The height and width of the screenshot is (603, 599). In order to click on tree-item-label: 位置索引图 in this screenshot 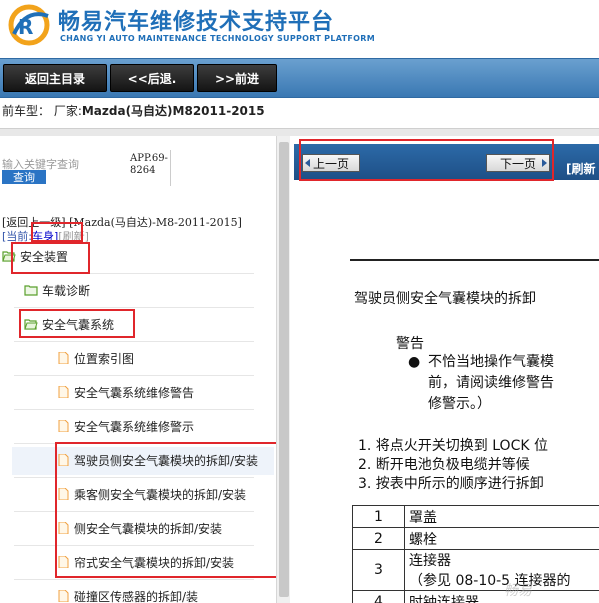, I will do `click(104, 358)`.